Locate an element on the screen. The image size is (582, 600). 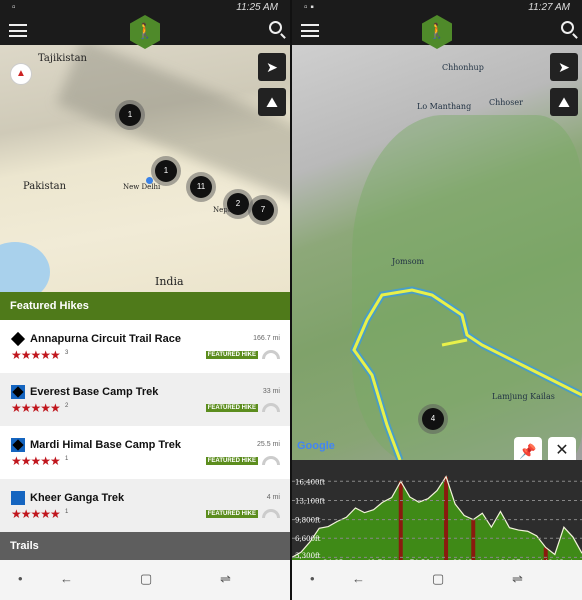
google-logo: Google is located at coordinates (316, 446).